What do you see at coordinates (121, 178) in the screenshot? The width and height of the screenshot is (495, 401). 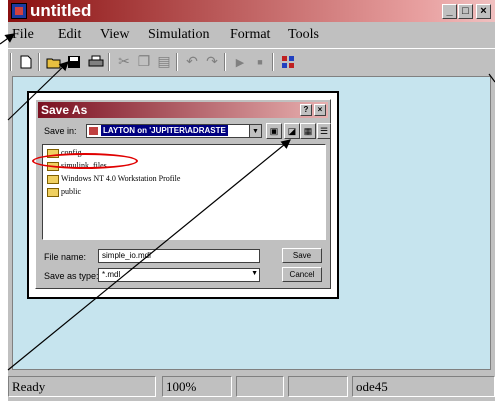 I see `folder-name: Windows NT 4.0 Workstation Profile` at bounding box center [121, 178].